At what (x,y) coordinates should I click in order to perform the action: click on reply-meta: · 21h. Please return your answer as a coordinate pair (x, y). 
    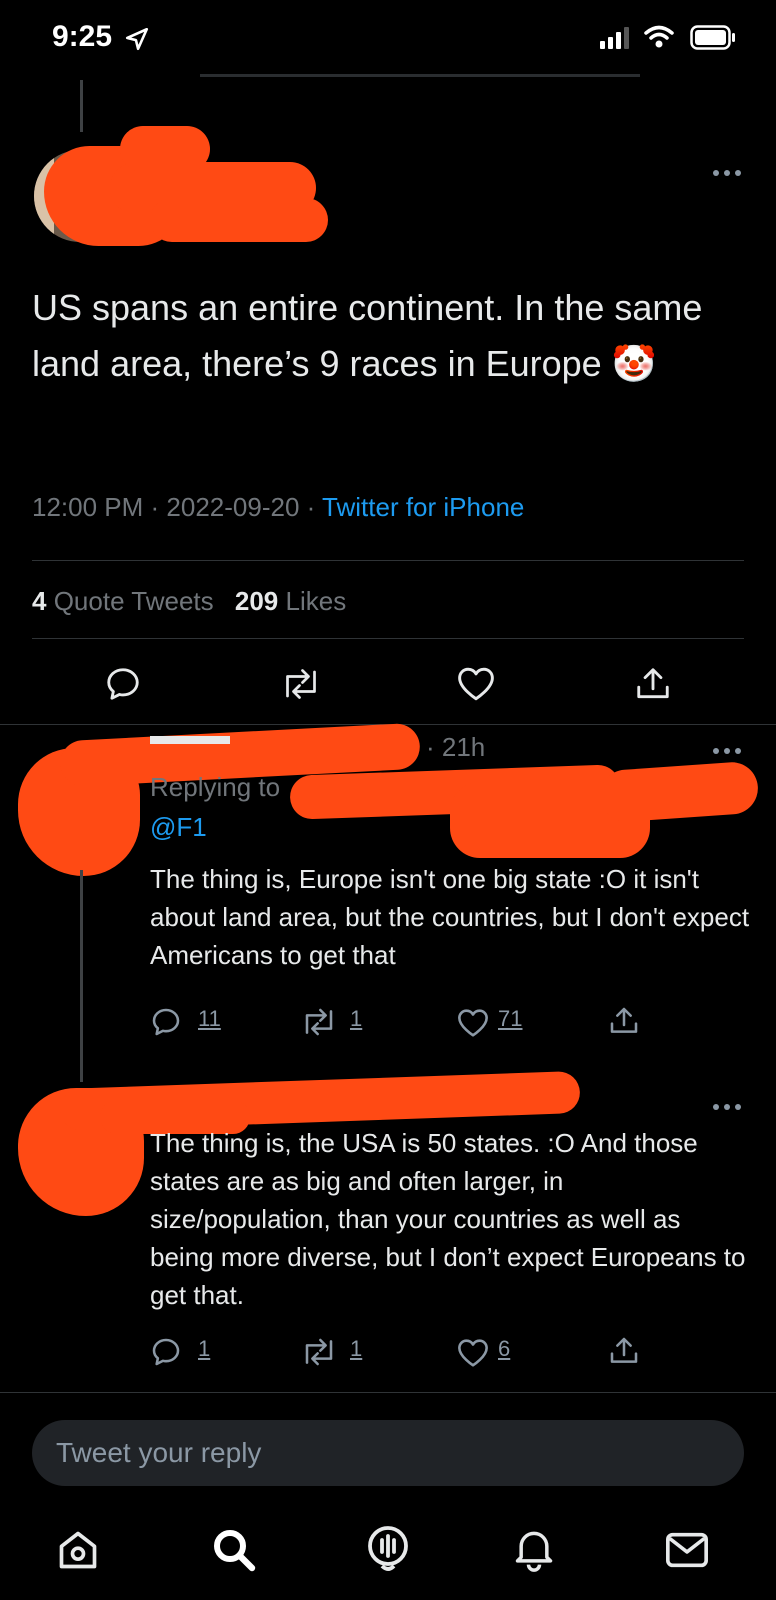
    Looking at the image, I should click on (456, 747).